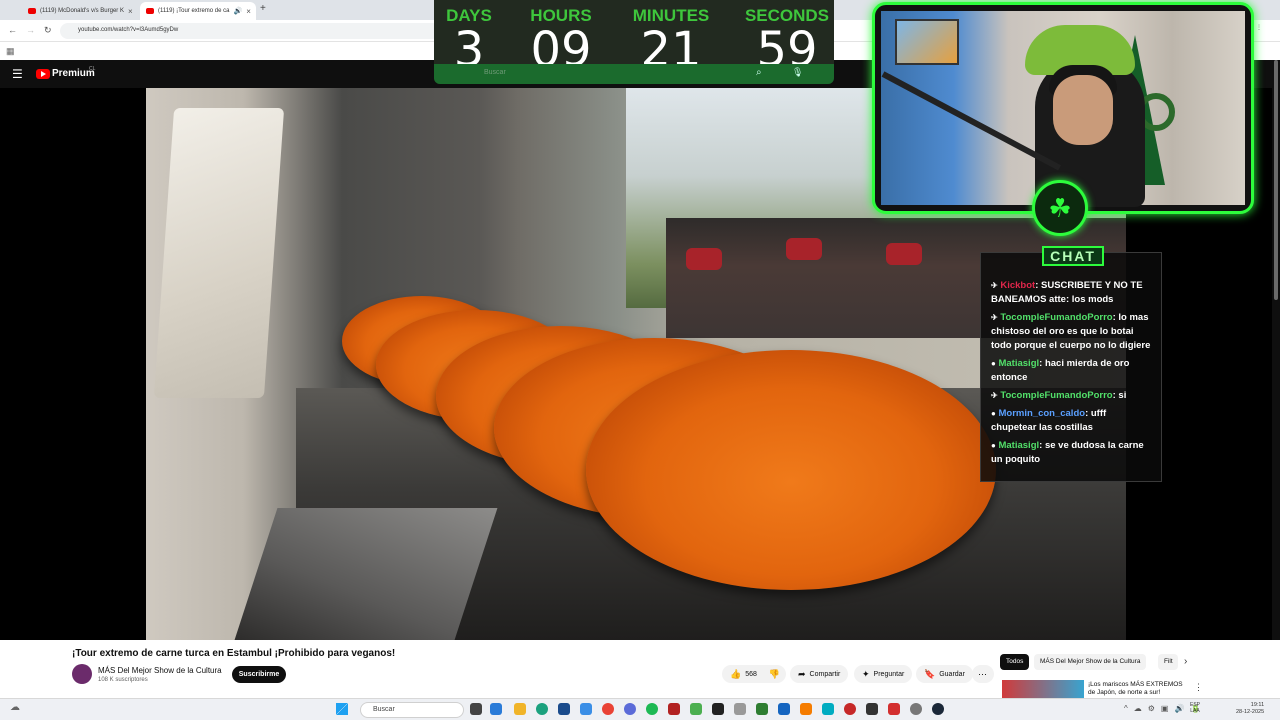 Image resolution: width=1280 pixels, height=720 pixels. I want to click on task-view-icon, so click(476, 709).